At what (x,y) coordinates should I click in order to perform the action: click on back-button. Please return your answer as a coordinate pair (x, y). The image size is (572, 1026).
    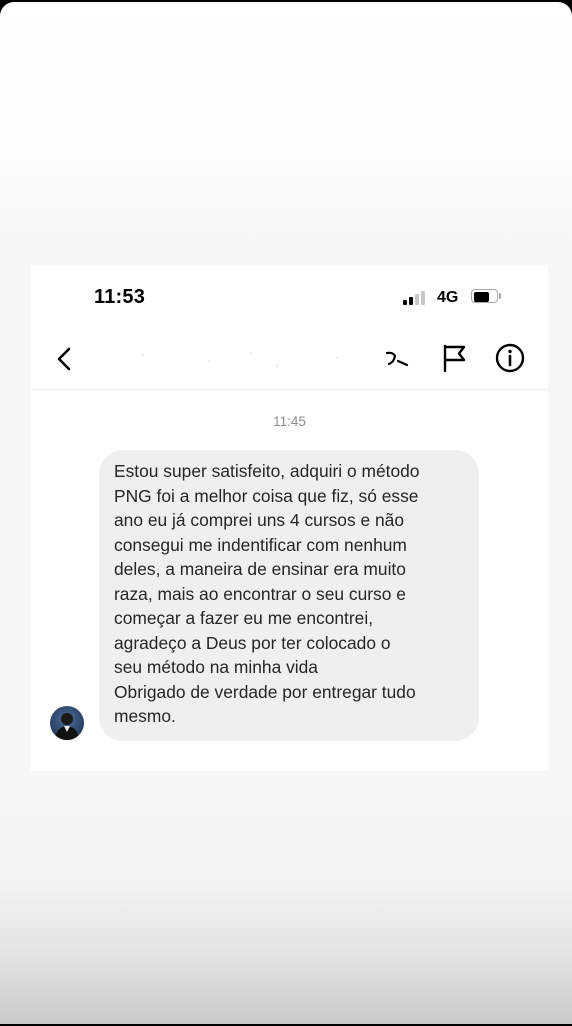
    Looking at the image, I should click on (65, 359).